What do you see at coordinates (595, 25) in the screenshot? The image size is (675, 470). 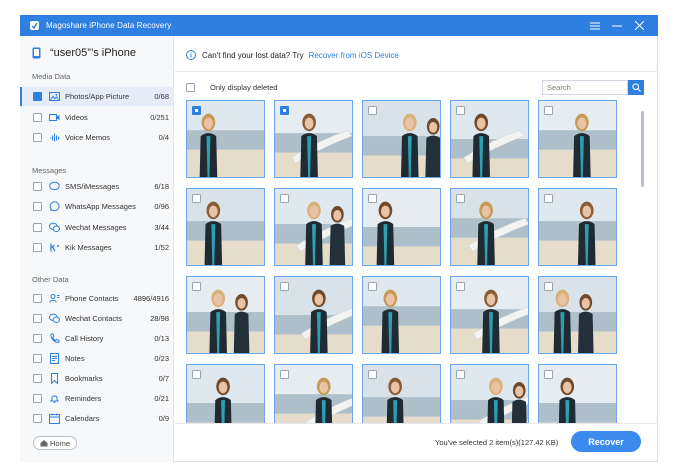 I see `menu-icon` at bounding box center [595, 25].